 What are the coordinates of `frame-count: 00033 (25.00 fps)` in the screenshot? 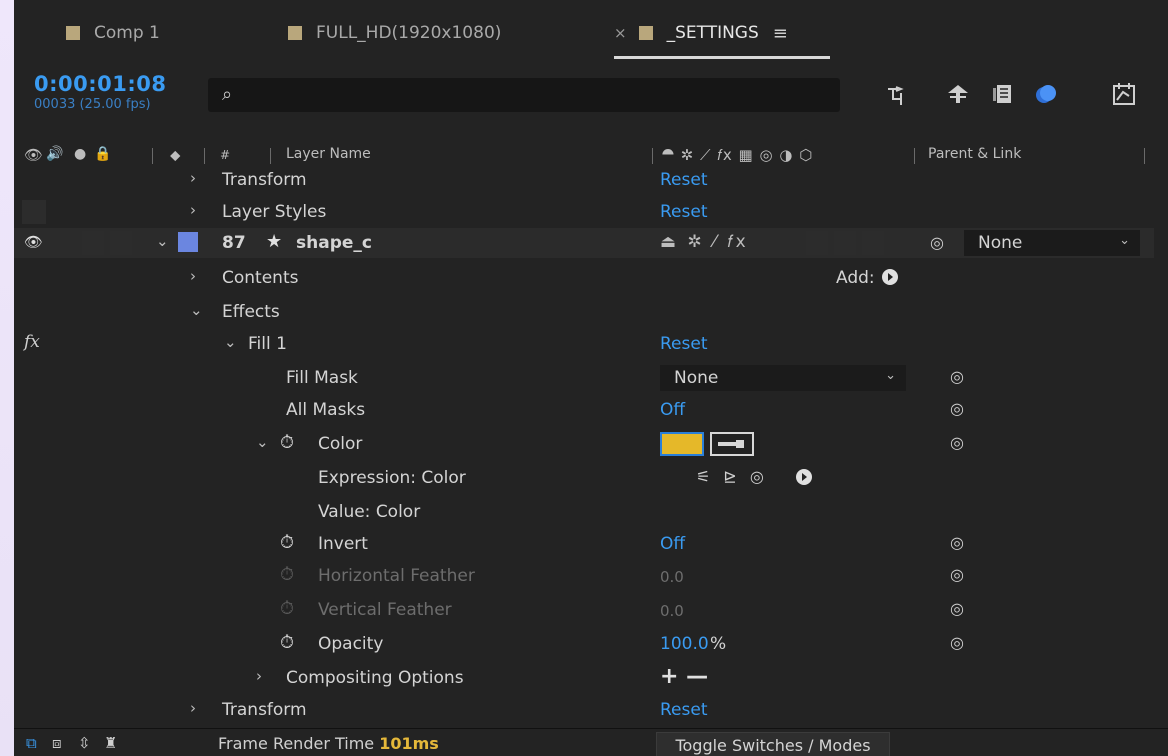 It's located at (92, 104).